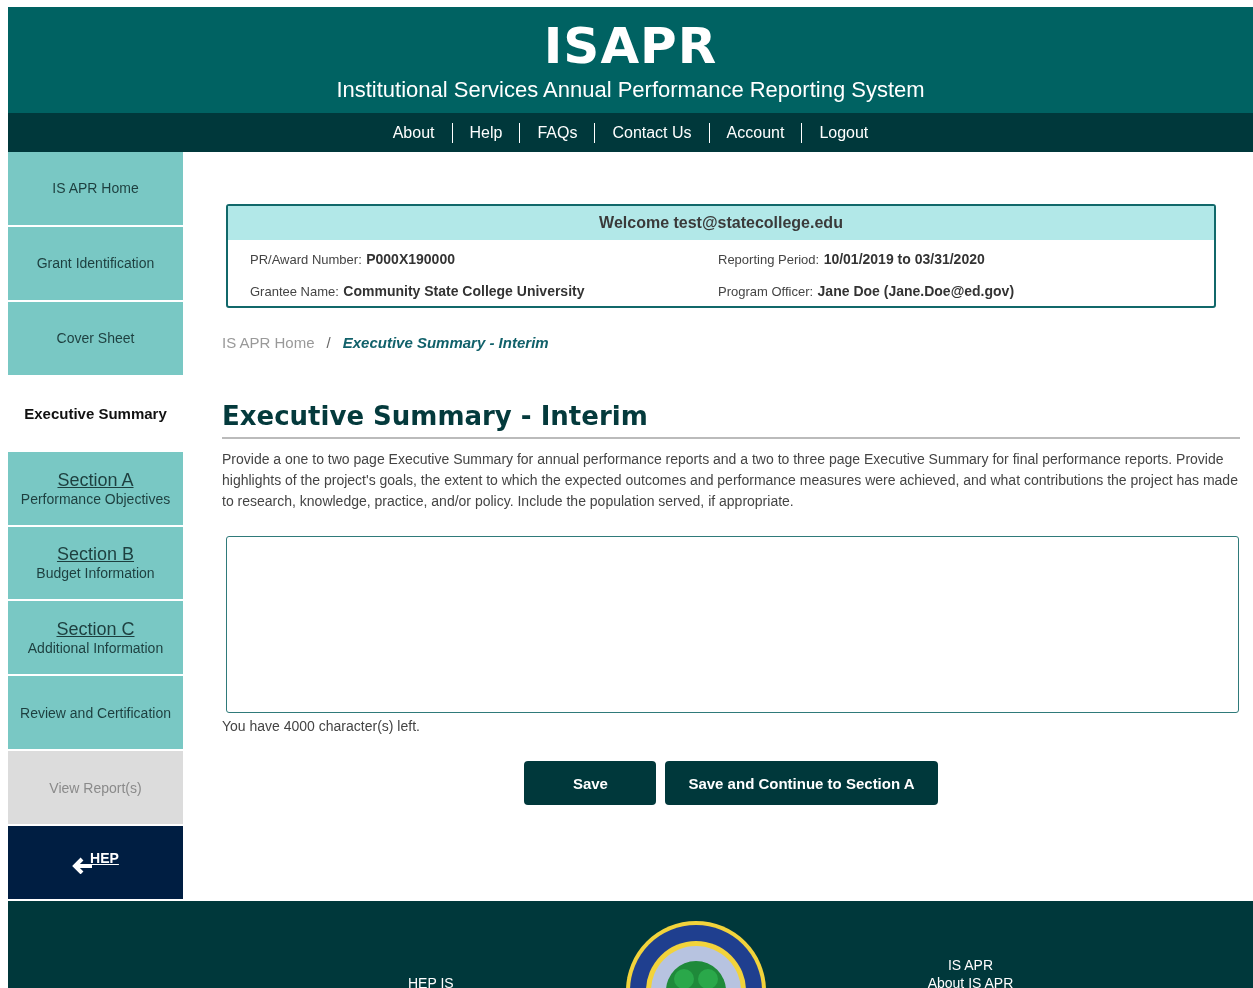  What do you see at coordinates (321, 726) in the screenshot?
I see `character-count: You have 4000 character(s) left.` at bounding box center [321, 726].